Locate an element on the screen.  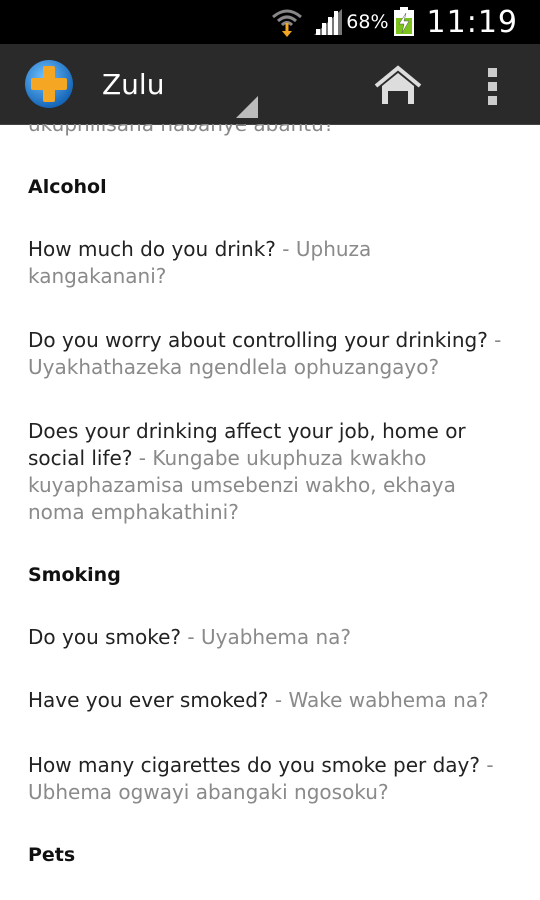
status-icons: 68% 11:19 is located at coordinates (394, 22).